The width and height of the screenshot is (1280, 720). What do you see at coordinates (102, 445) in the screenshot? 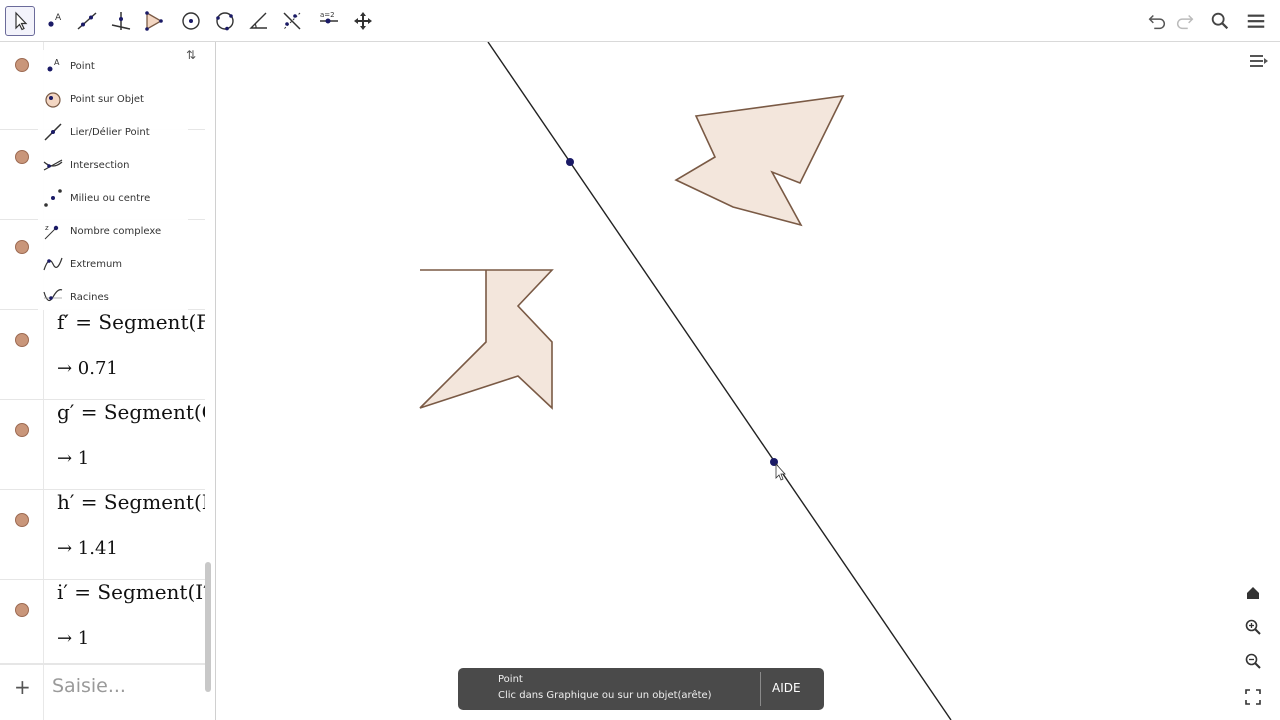
I see `algebra-row-g: g′ = Segment(G → 1` at bounding box center [102, 445].